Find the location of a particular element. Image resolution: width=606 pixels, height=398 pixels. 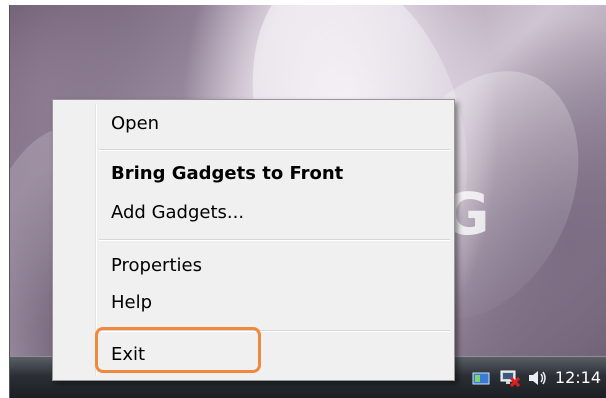

network-disconnected-icon is located at coordinates (509, 378).